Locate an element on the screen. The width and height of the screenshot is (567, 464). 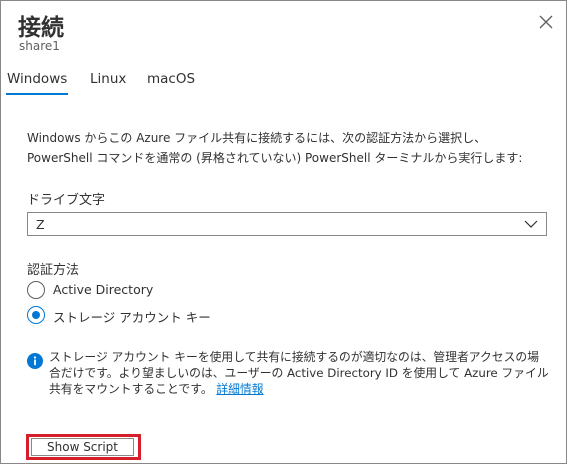
auth-method-label: 認証方法 is located at coordinates (53, 270).